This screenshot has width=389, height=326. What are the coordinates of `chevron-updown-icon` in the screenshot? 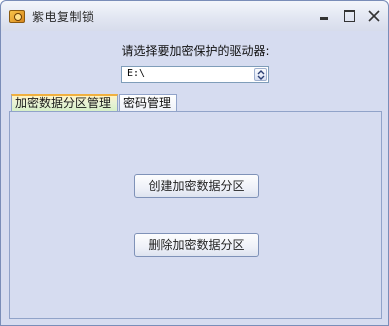 It's located at (261, 75).